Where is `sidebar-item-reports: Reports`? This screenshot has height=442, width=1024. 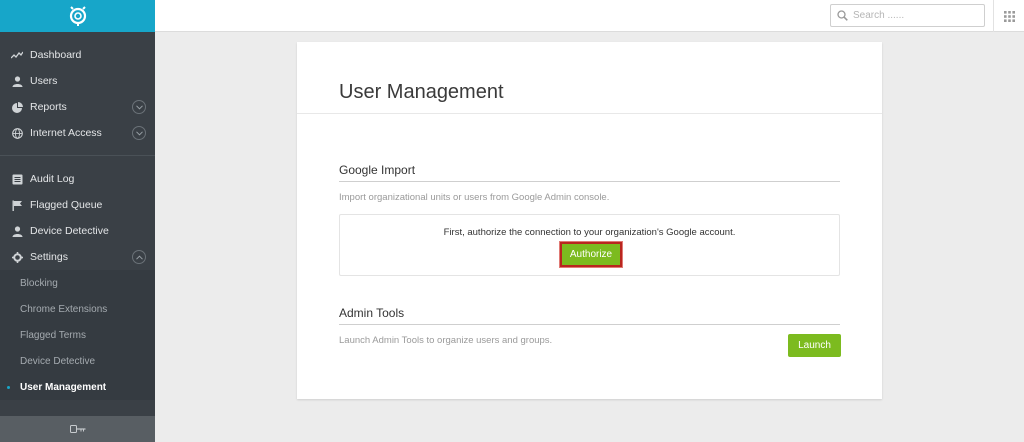 sidebar-item-reports: Reports is located at coordinates (77, 107).